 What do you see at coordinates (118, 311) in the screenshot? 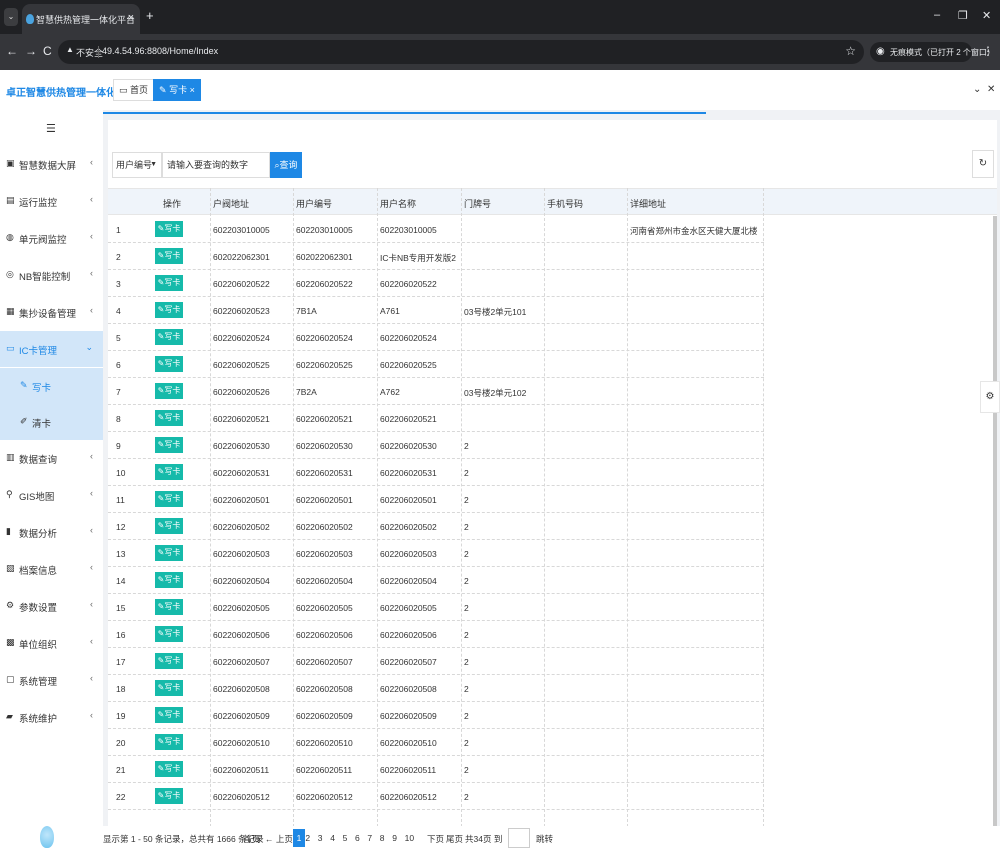
I see `row-index: 4` at bounding box center [118, 311].